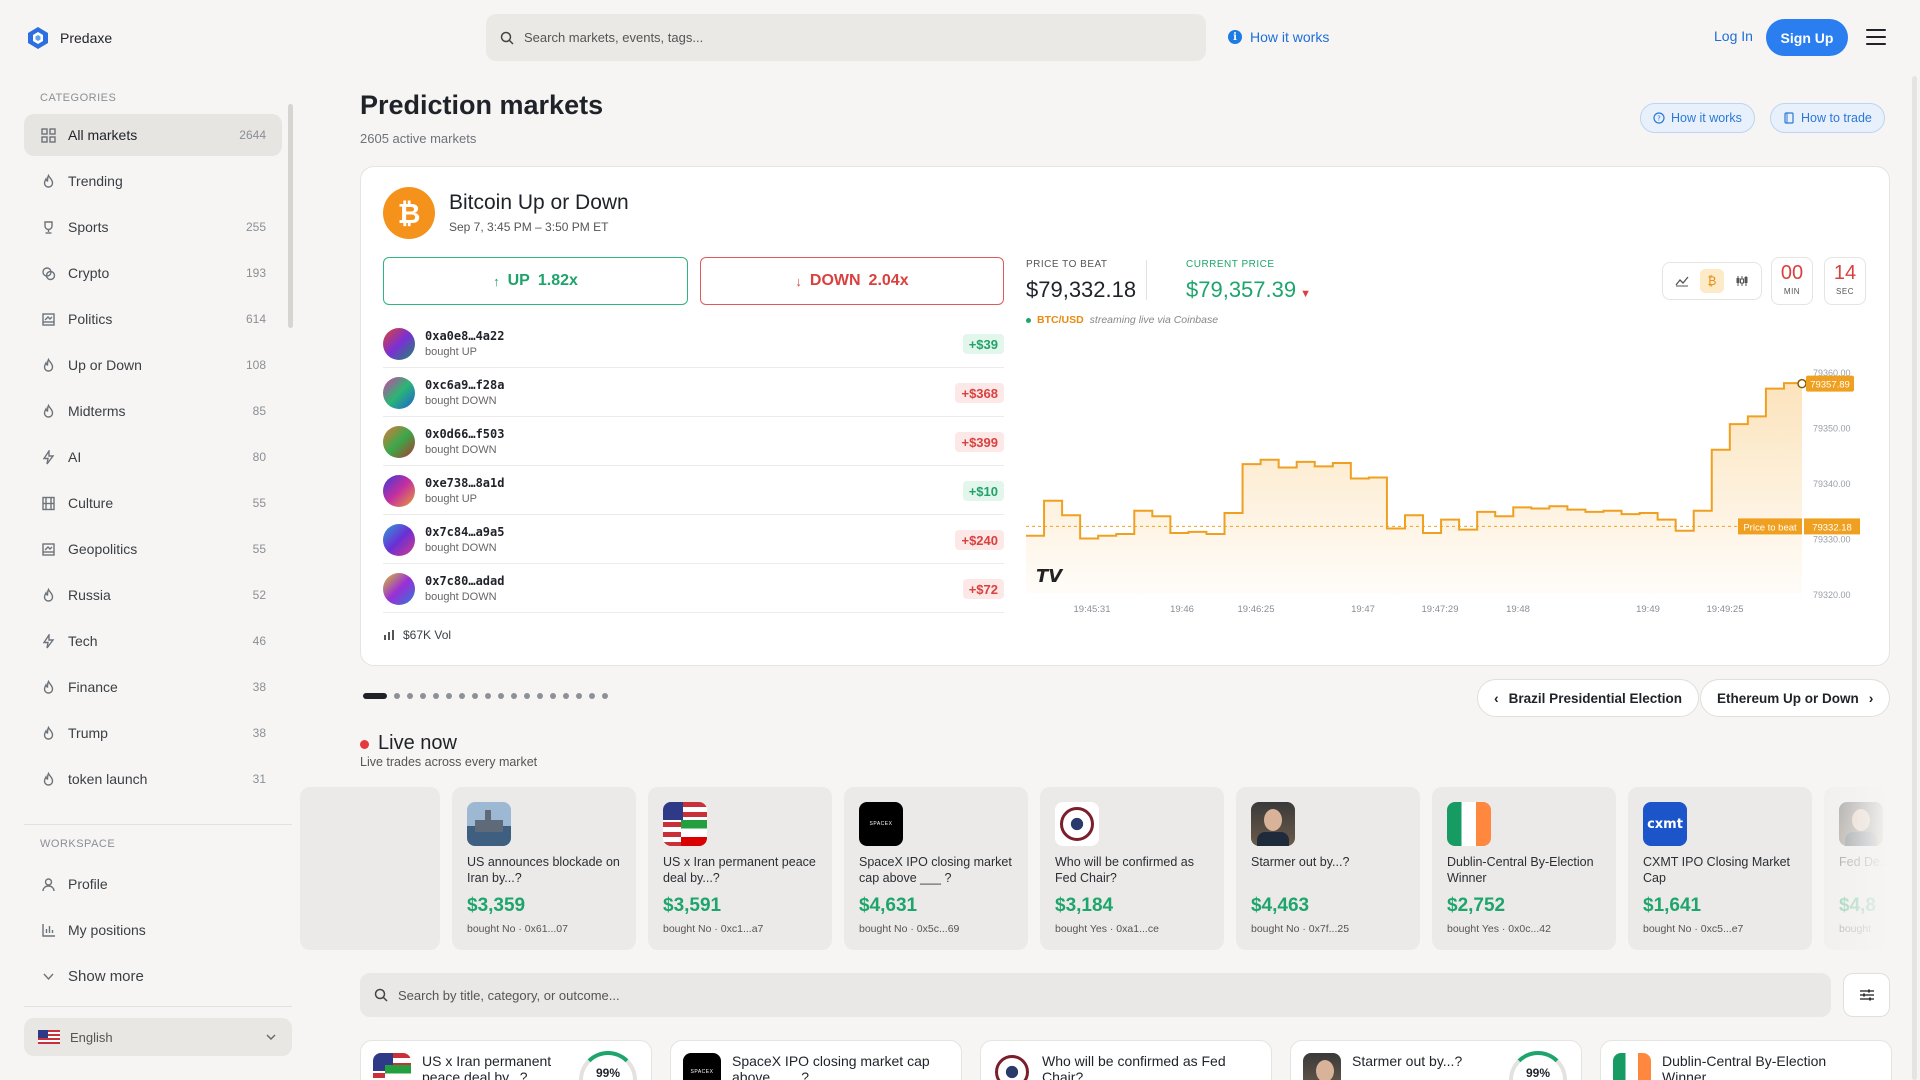 The image size is (1920, 1080). What do you see at coordinates (702, 1066) in the screenshot?
I see `market-thumbnail: SPACEX` at bounding box center [702, 1066].